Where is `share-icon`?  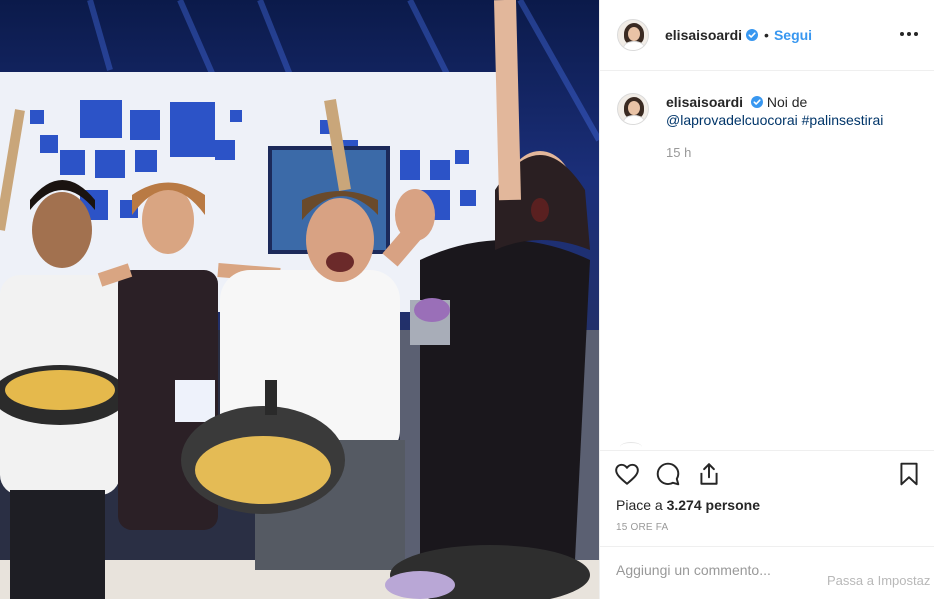
share-icon is located at coordinates (709, 474).